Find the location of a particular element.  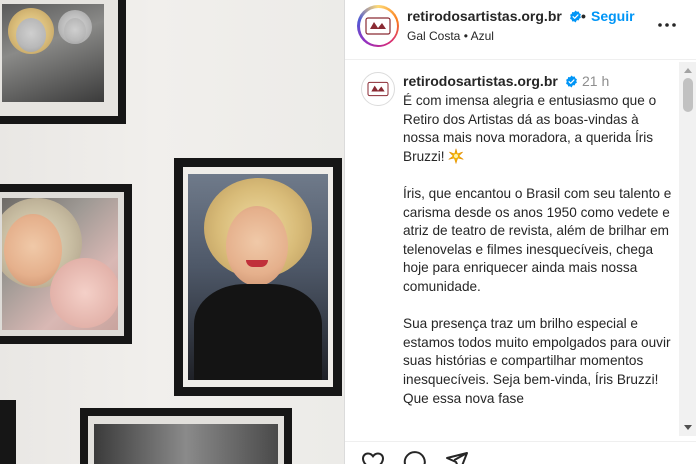

post-action-bar is located at coordinates (520, 452).